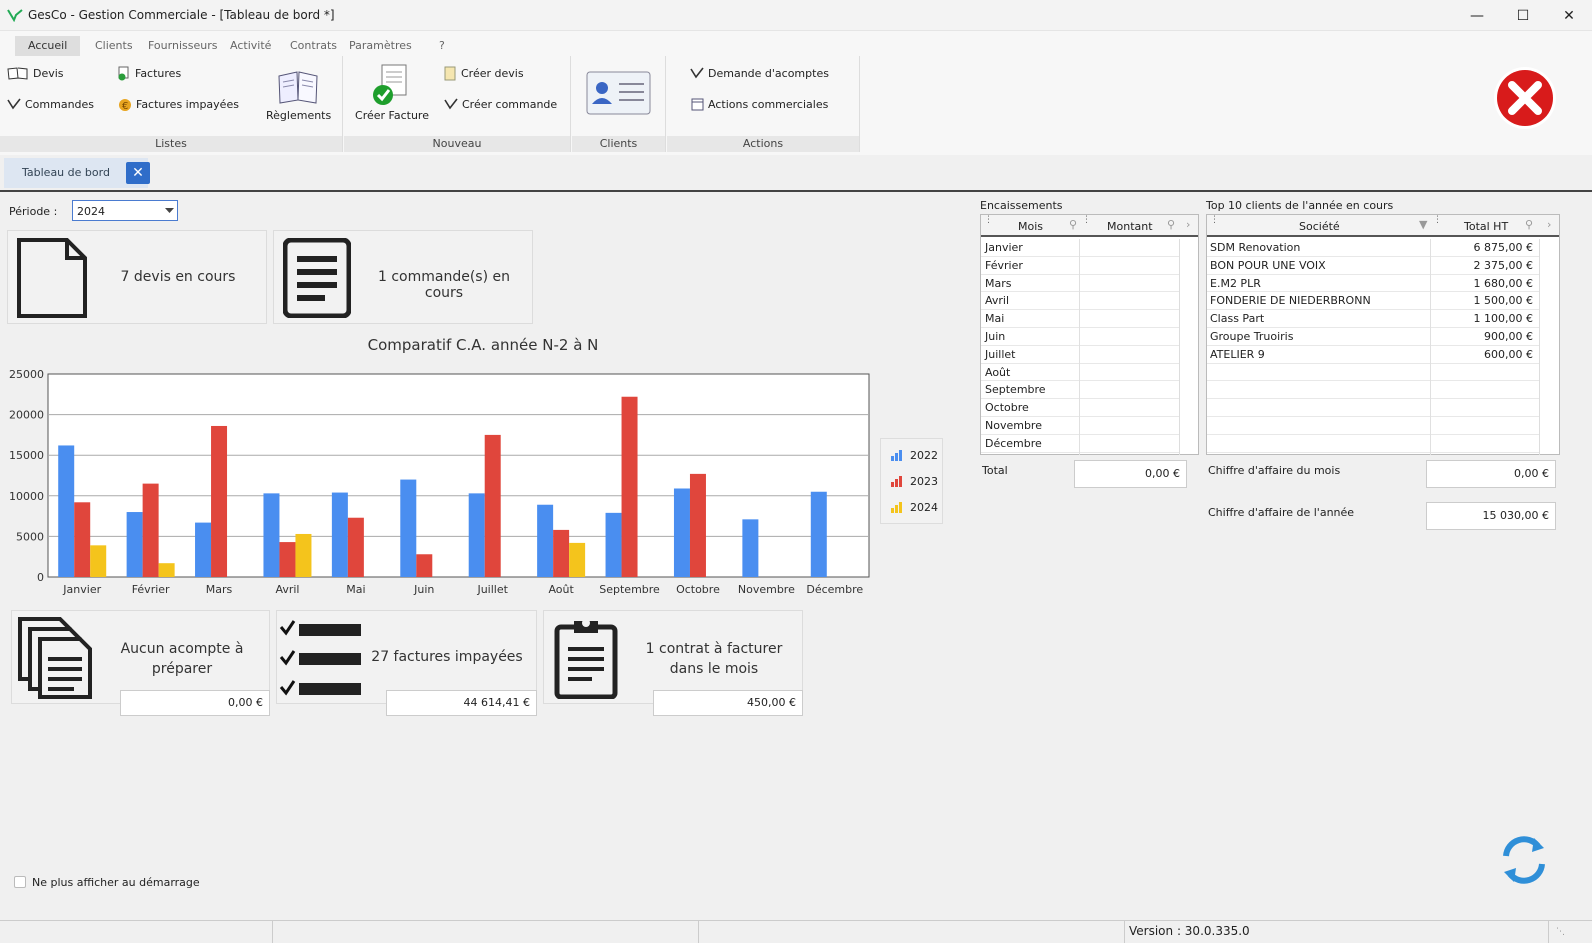 Image resolution: width=1592 pixels, height=943 pixels. What do you see at coordinates (138, 173) in the screenshot?
I see `close-tab-icon: ✕` at bounding box center [138, 173].